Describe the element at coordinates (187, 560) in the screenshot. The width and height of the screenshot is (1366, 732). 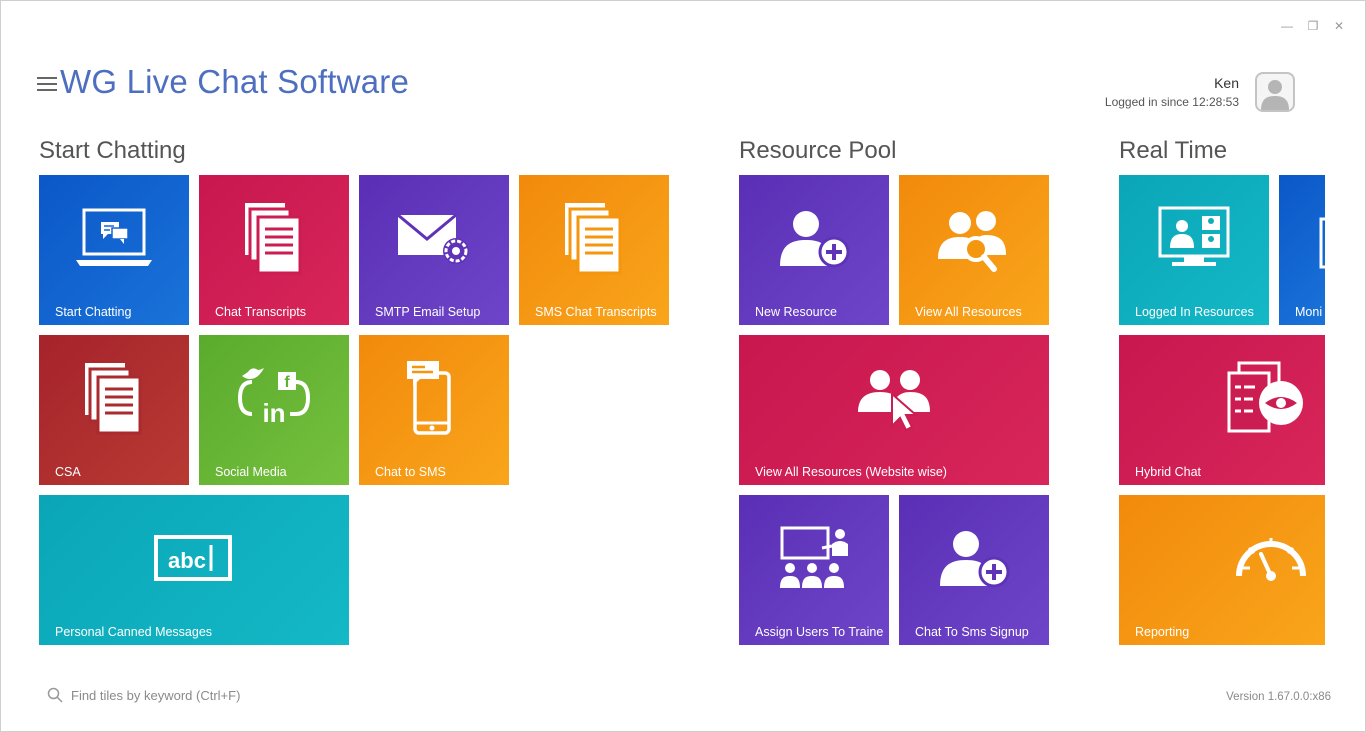
I see `abc-text: abc` at that location.